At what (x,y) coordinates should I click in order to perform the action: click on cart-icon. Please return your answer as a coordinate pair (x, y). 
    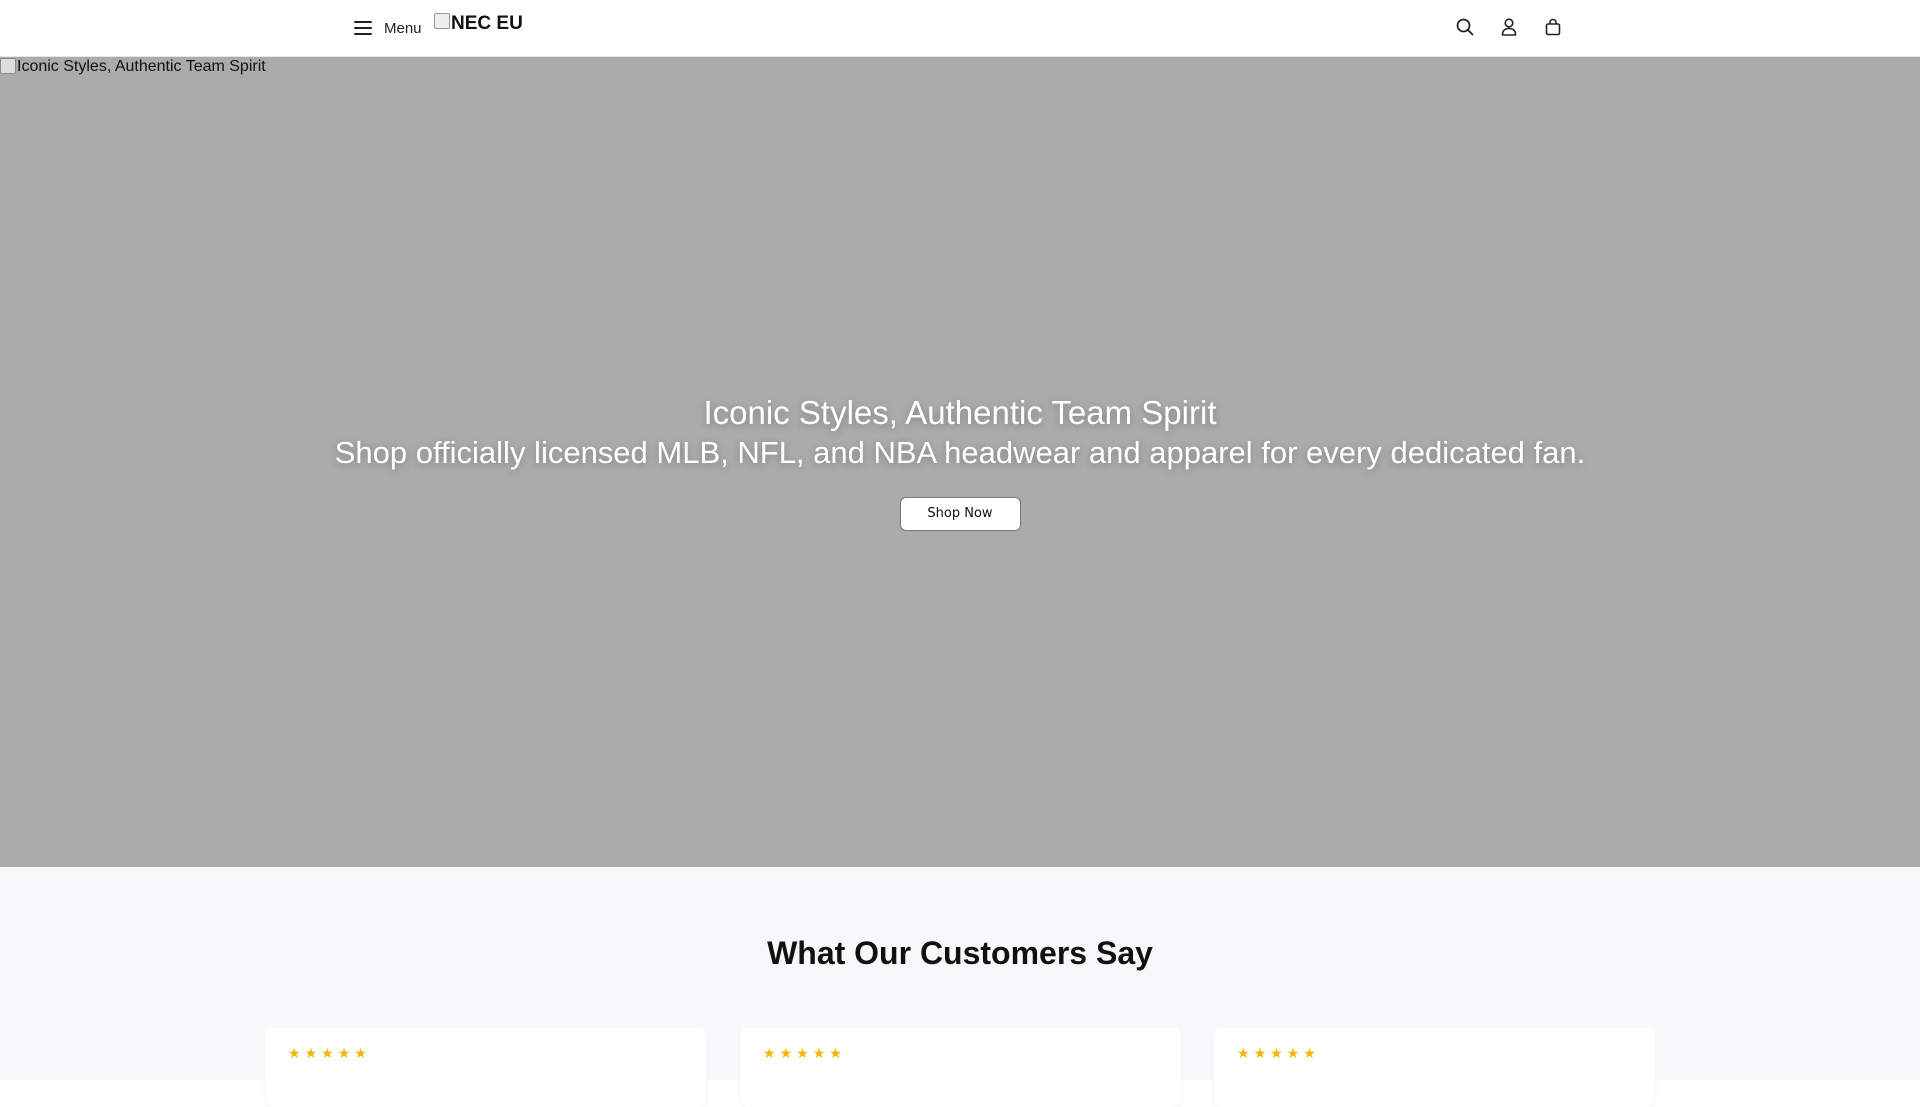
    Looking at the image, I should click on (1553, 27).